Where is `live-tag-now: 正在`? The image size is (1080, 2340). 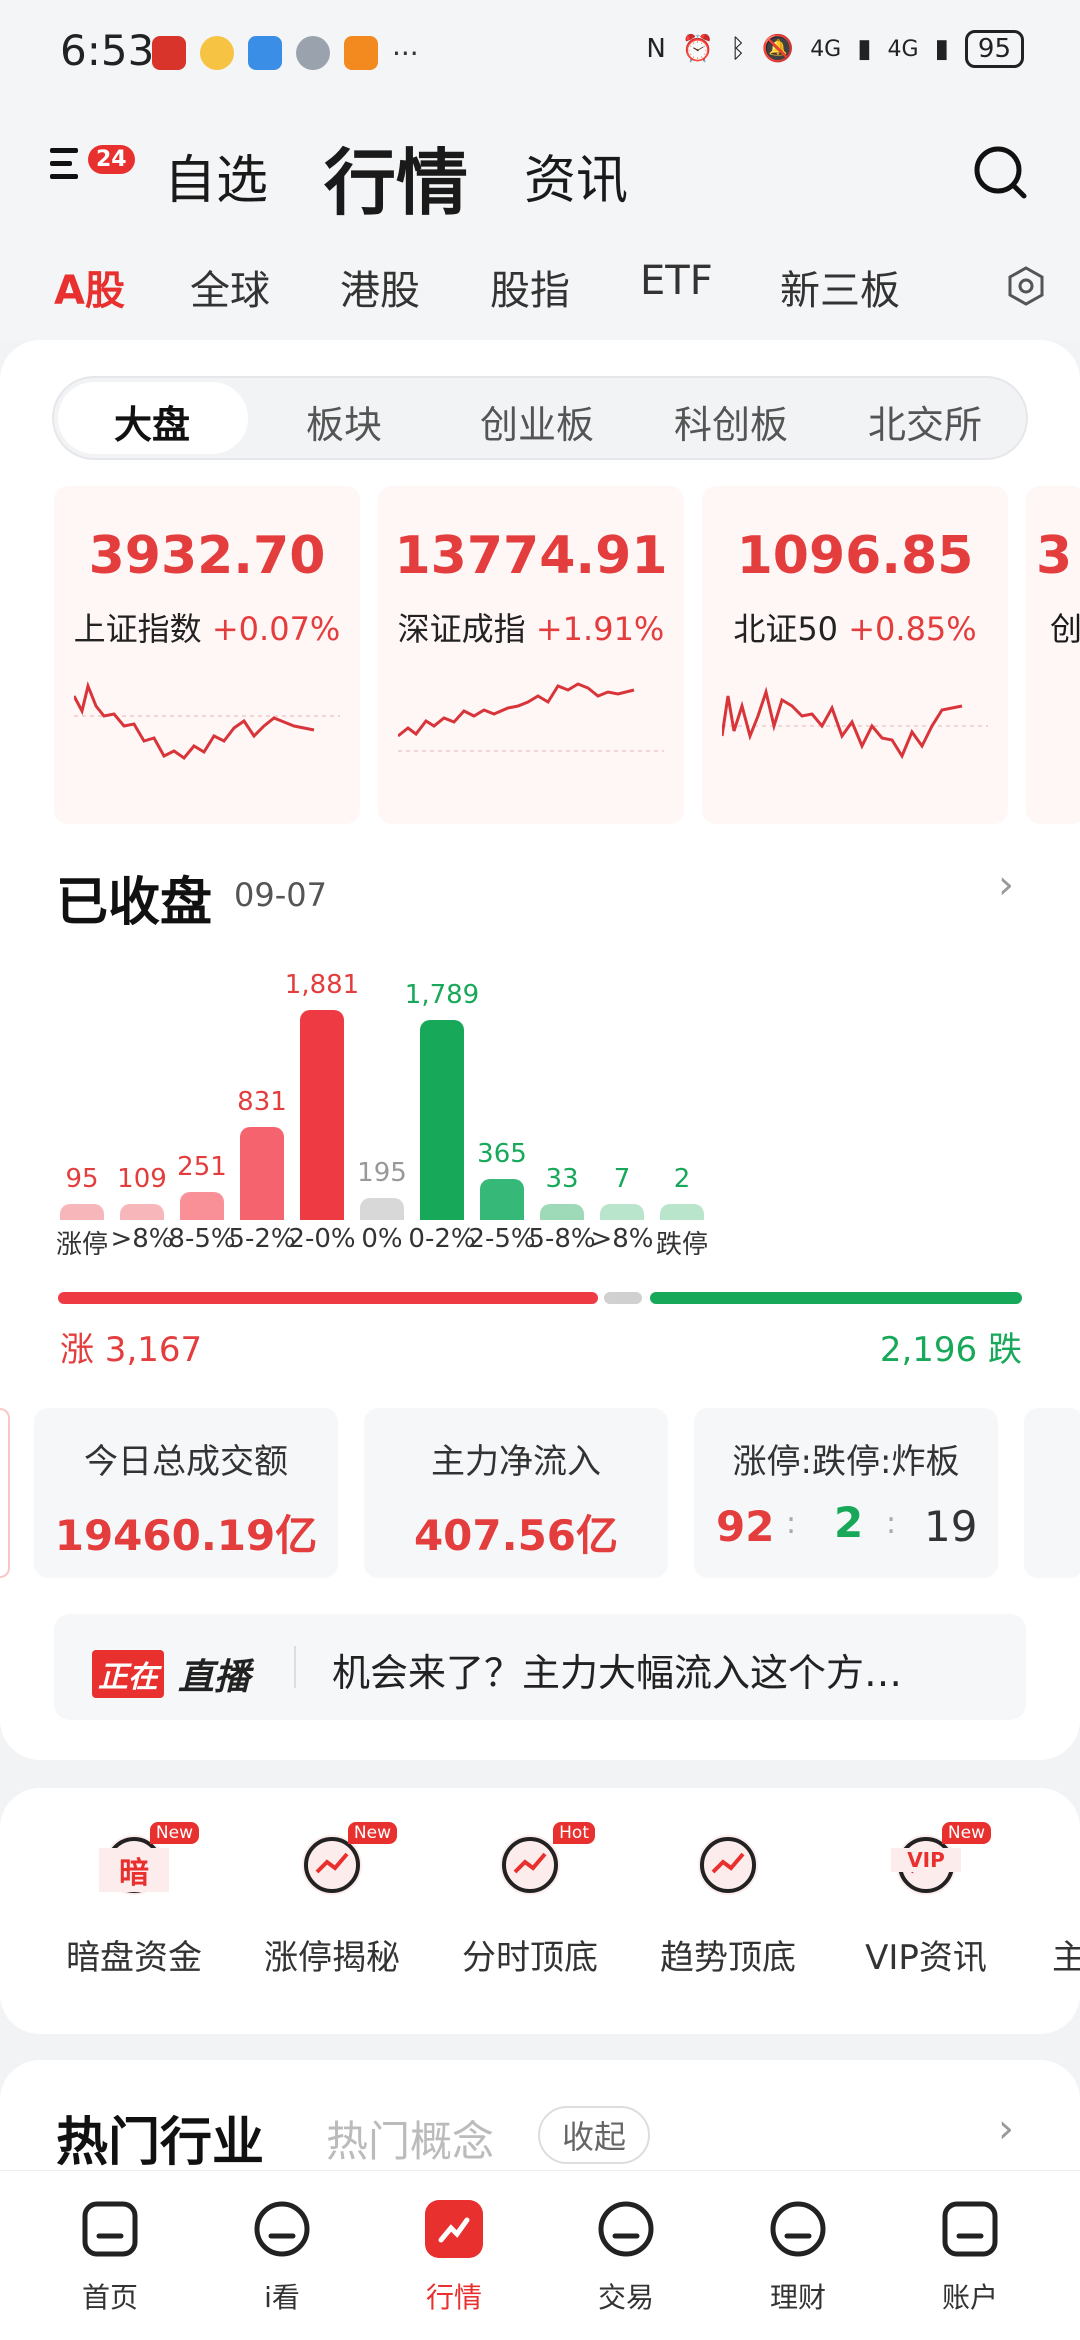
live-tag-now: 正在 is located at coordinates (128, 1674).